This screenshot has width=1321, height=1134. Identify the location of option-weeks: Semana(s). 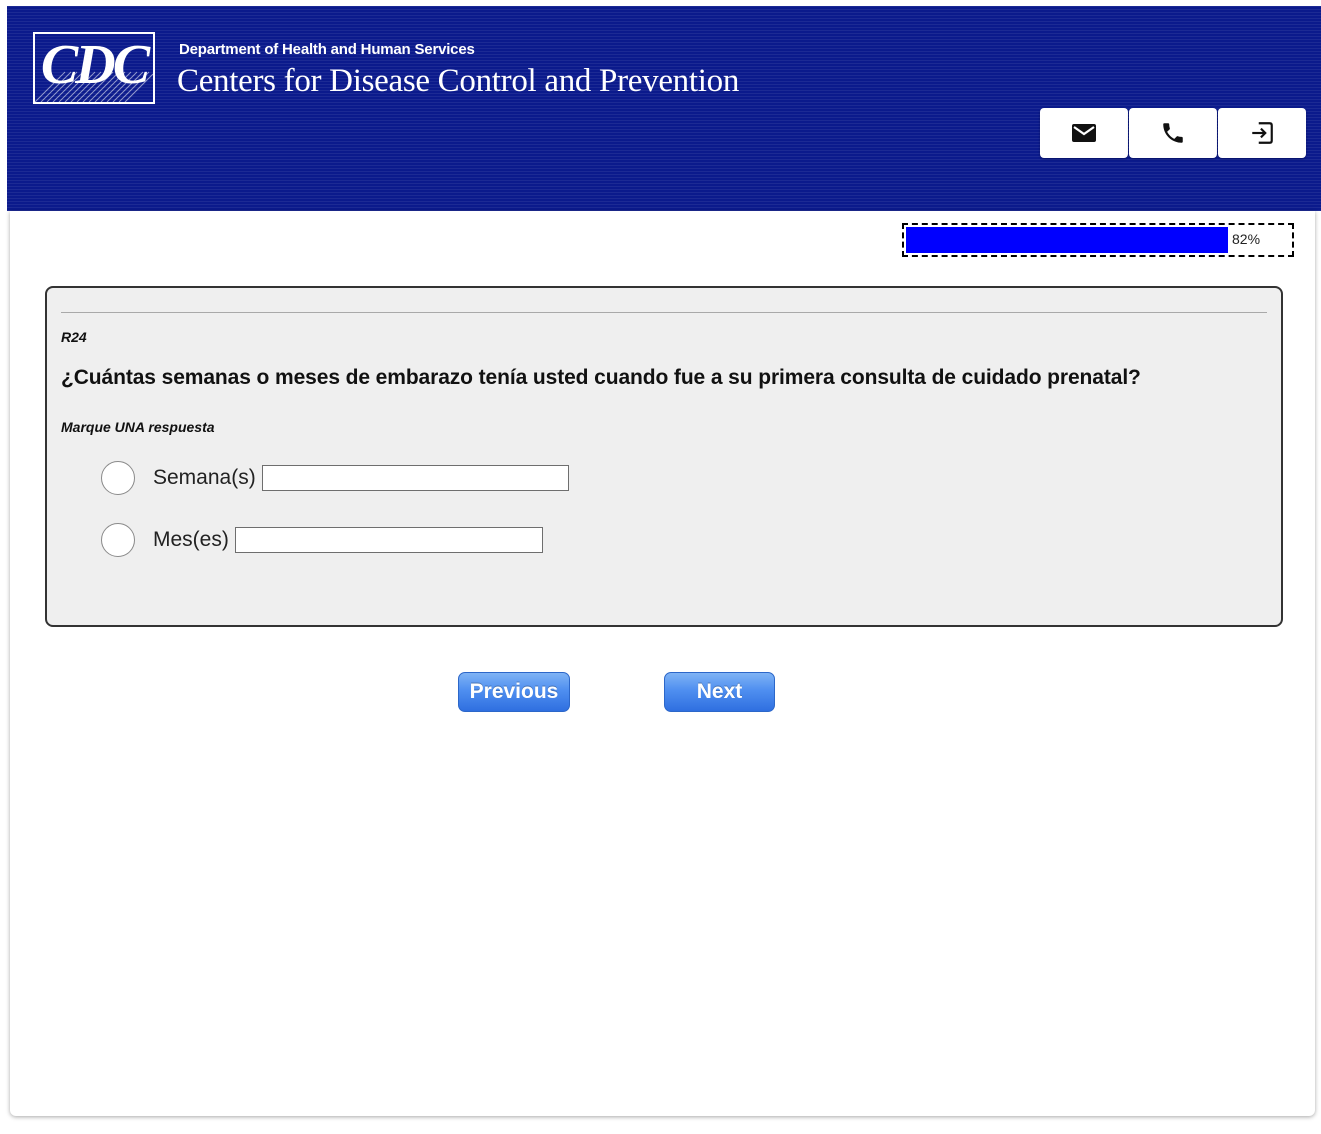
(335, 478).